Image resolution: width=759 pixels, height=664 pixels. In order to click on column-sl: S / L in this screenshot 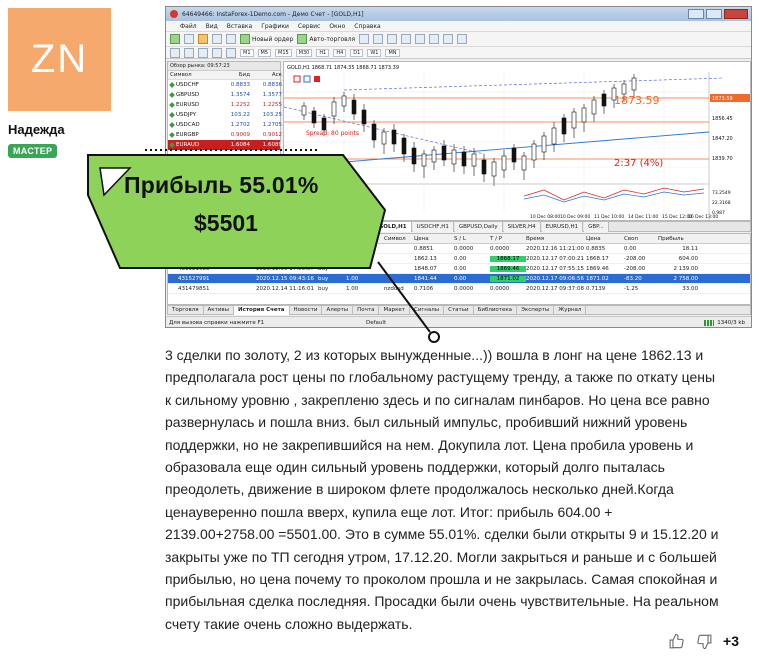, I will do `click(460, 238)`.